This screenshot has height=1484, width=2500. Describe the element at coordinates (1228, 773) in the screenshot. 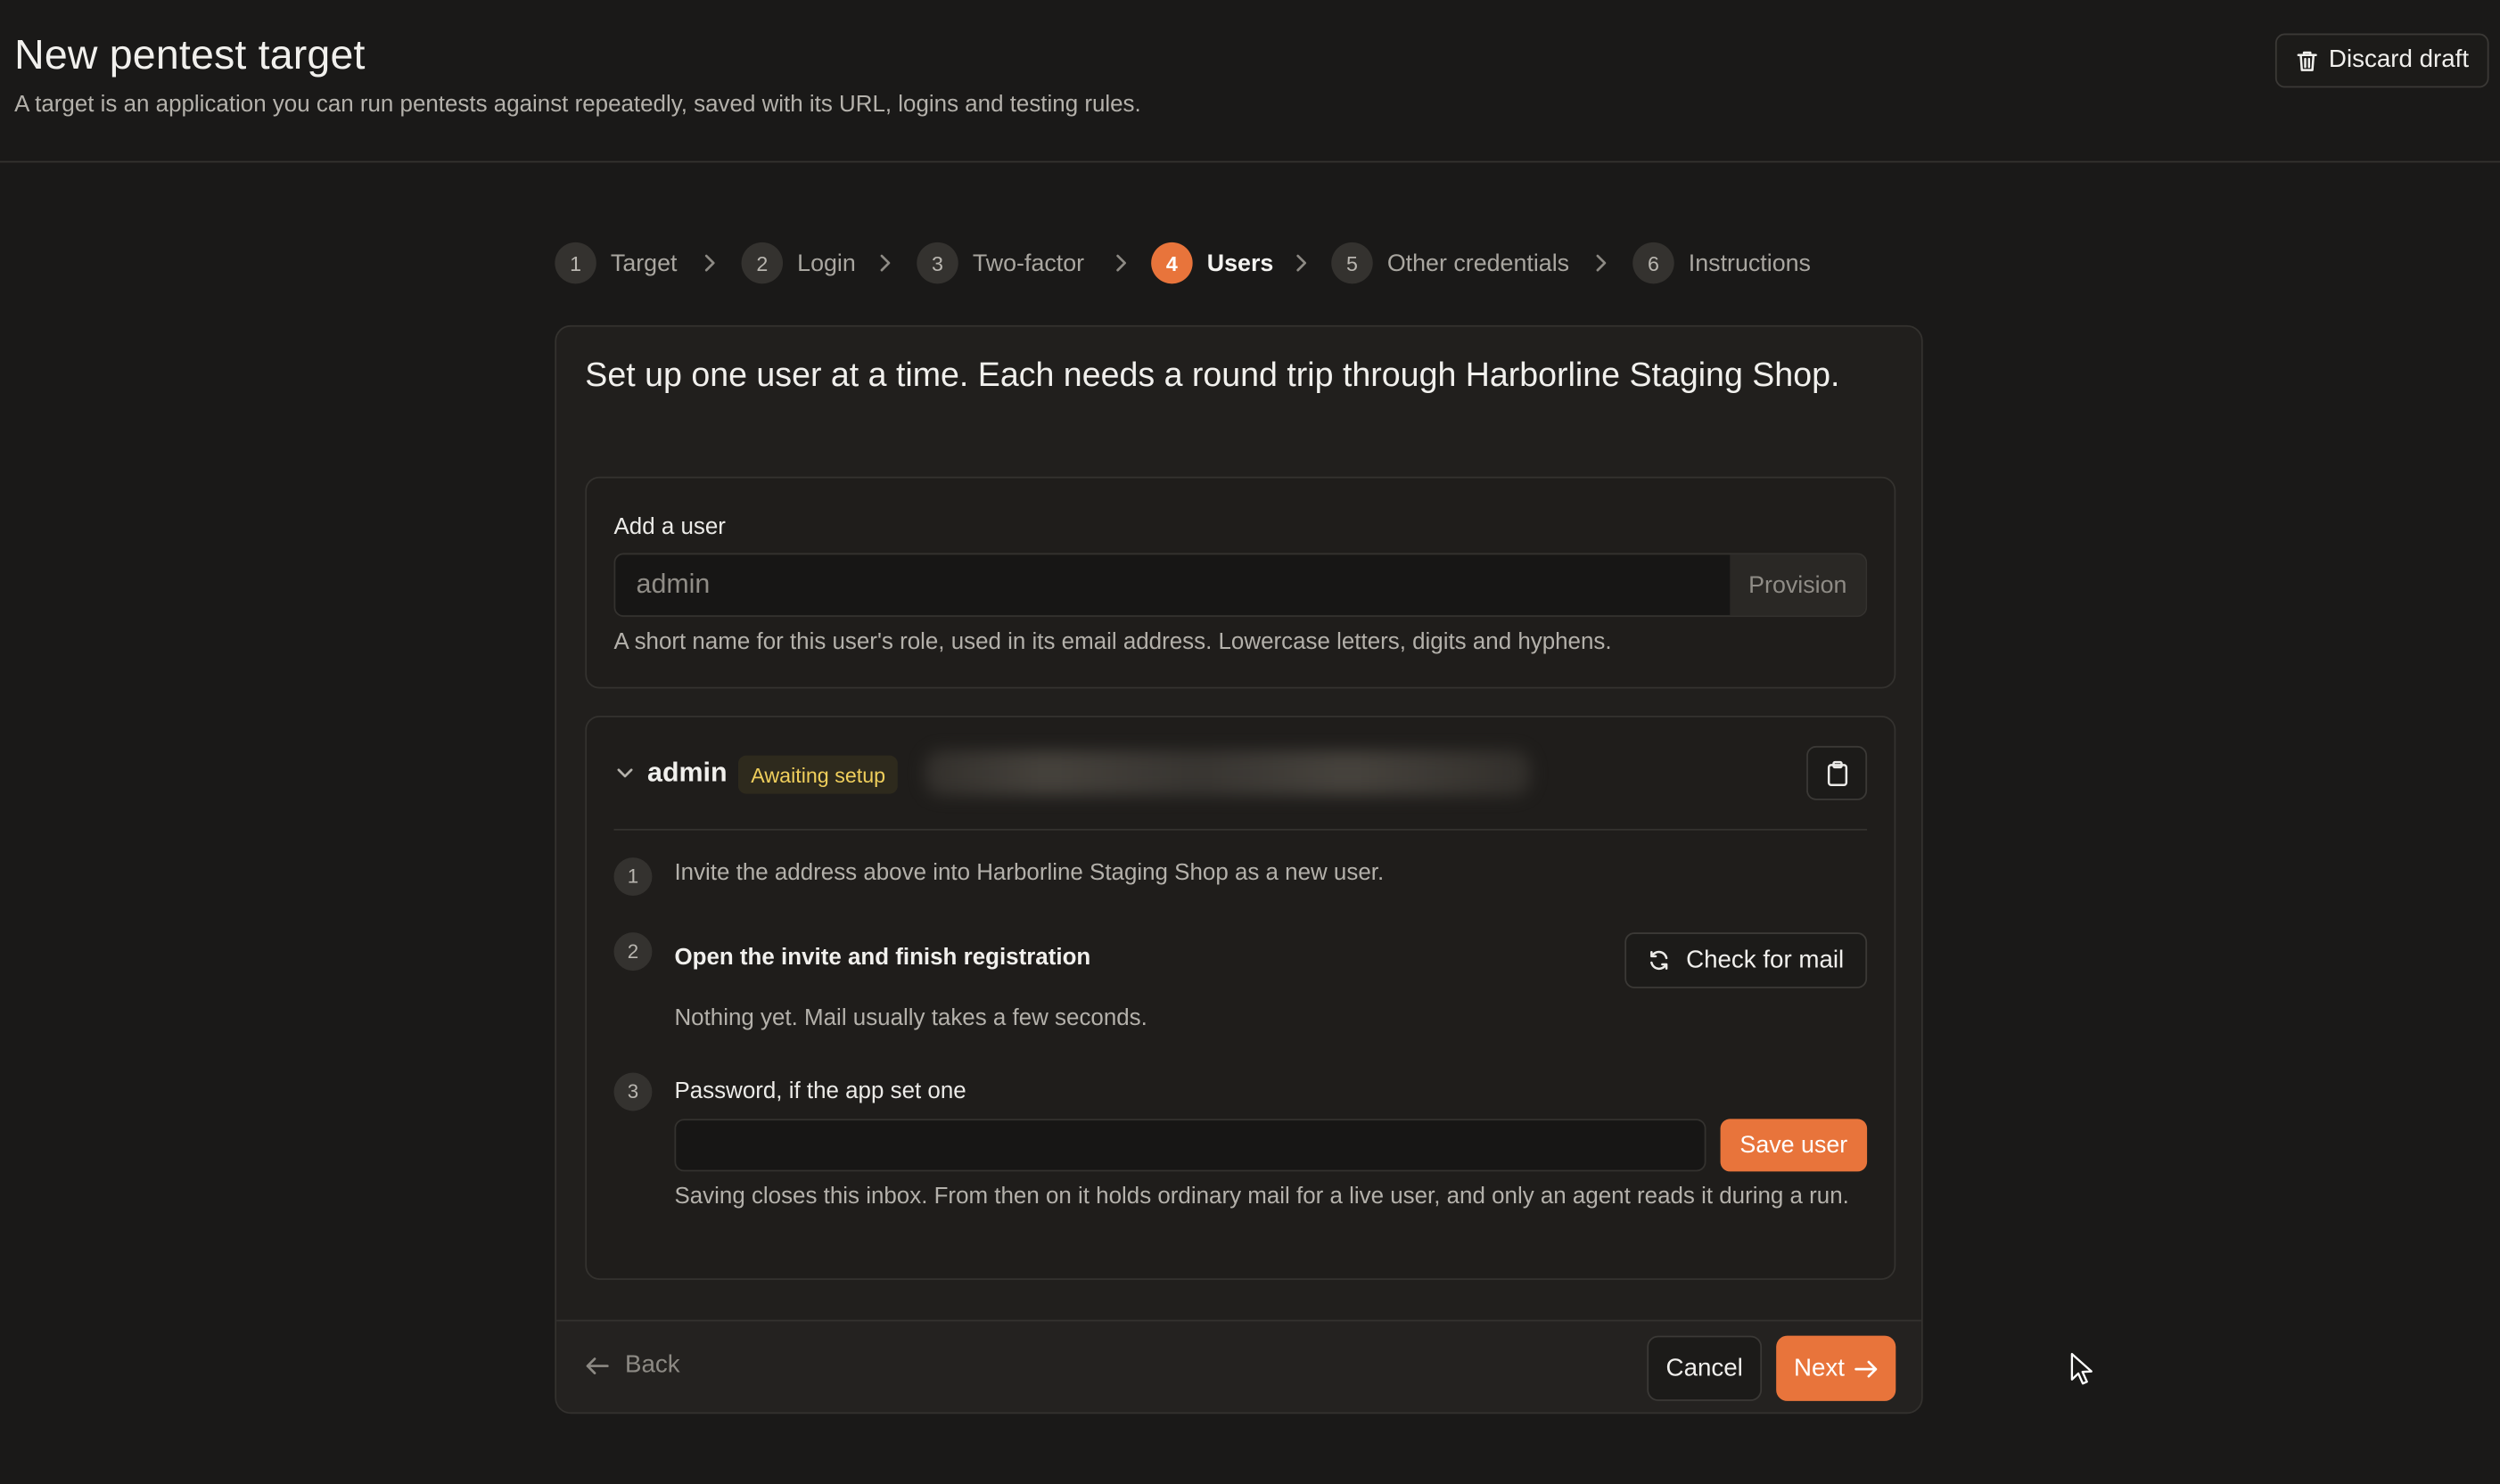

I see `redacted-email-address` at that location.